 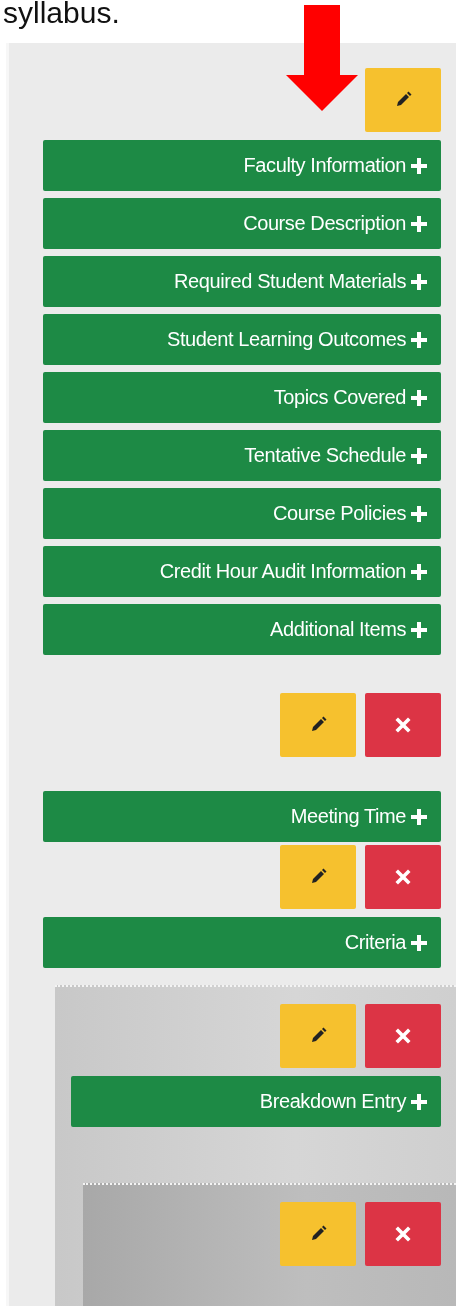 What do you see at coordinates (242, 455) in the screenshot?
I see `section-button: Tentative Schedule` at bounding box center [242, 455].